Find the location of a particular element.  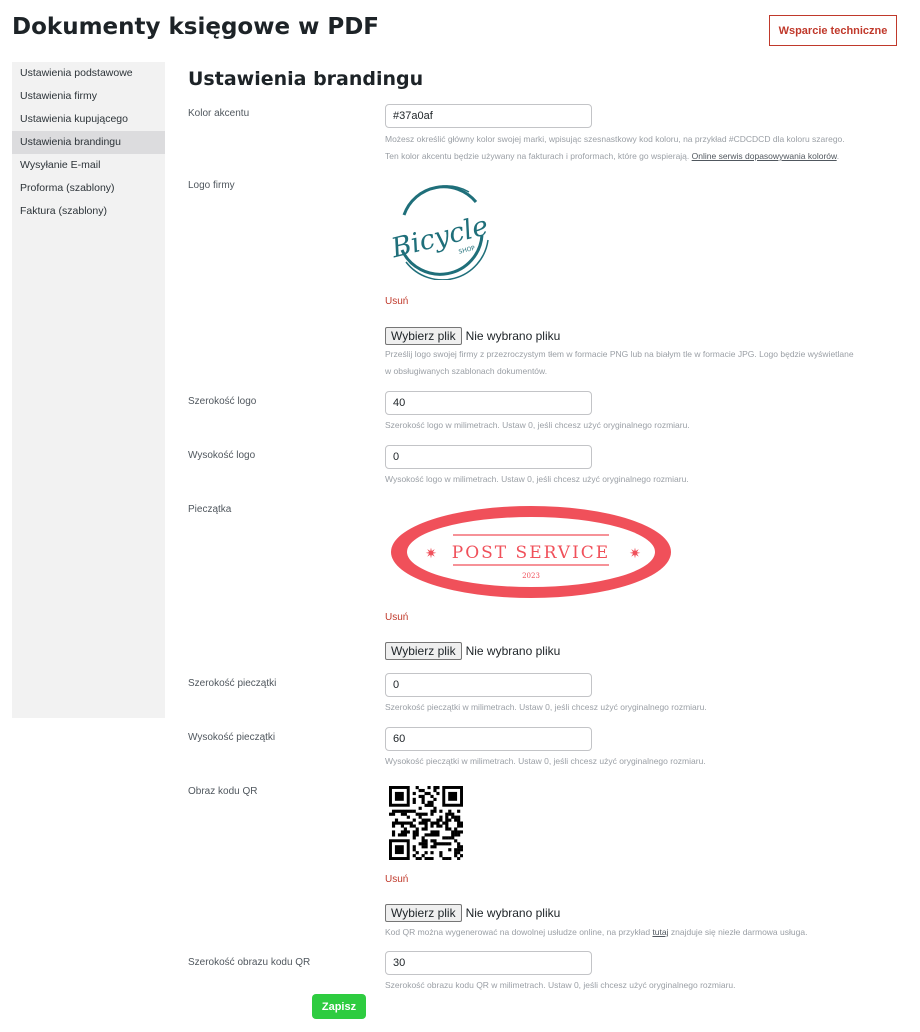

stamp-file-status: Nie wybrano pliku is located at coordinates (513, 651).